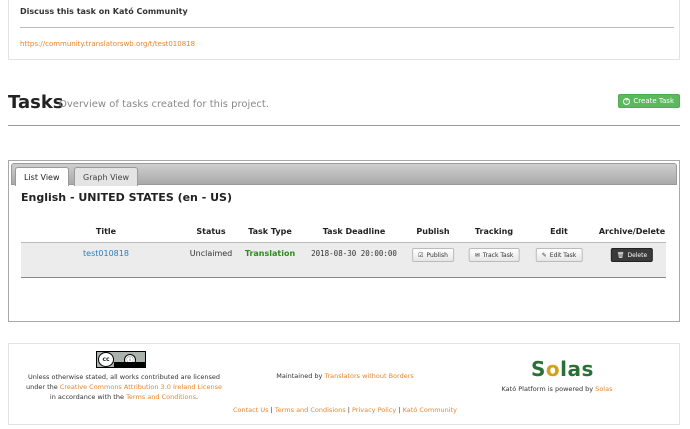  I want to click on delete-label: Delete, so click(637, 255).